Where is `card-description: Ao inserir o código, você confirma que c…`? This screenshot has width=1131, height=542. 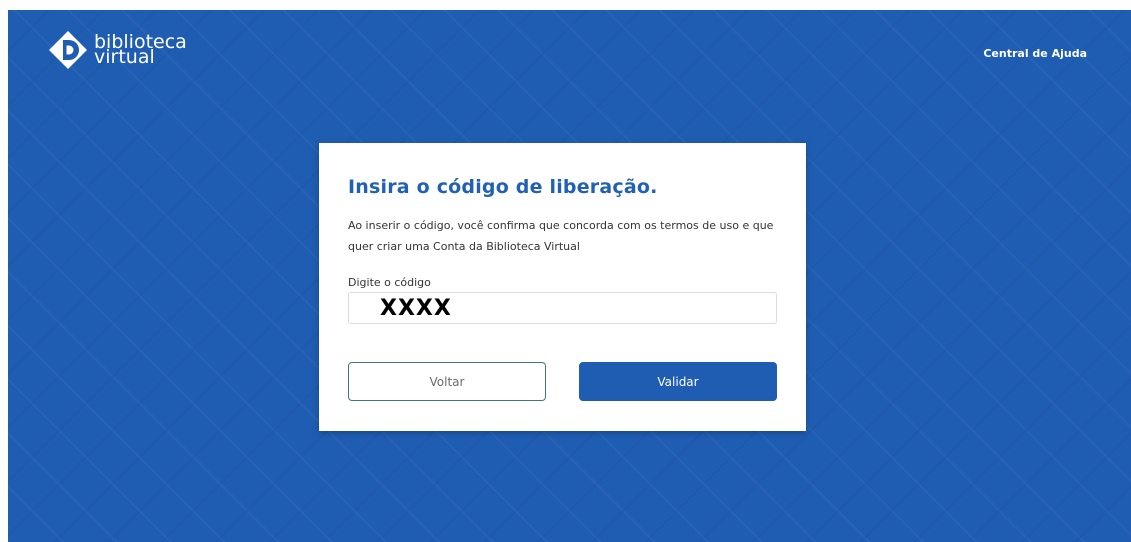
card-description: Ao inserir o código, você confirma que c… is located at coordinates (561, 236).